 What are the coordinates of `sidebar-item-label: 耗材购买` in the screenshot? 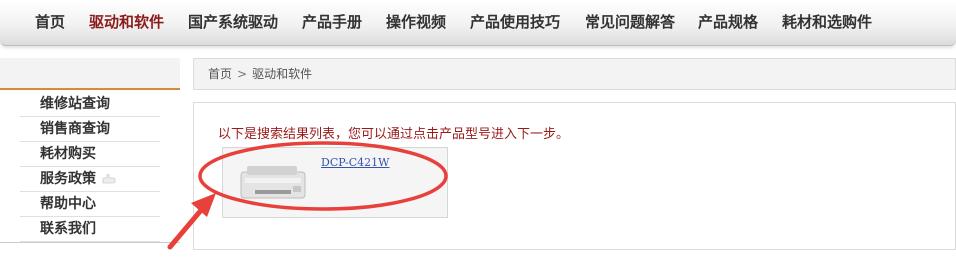 It's located at (68, 154).